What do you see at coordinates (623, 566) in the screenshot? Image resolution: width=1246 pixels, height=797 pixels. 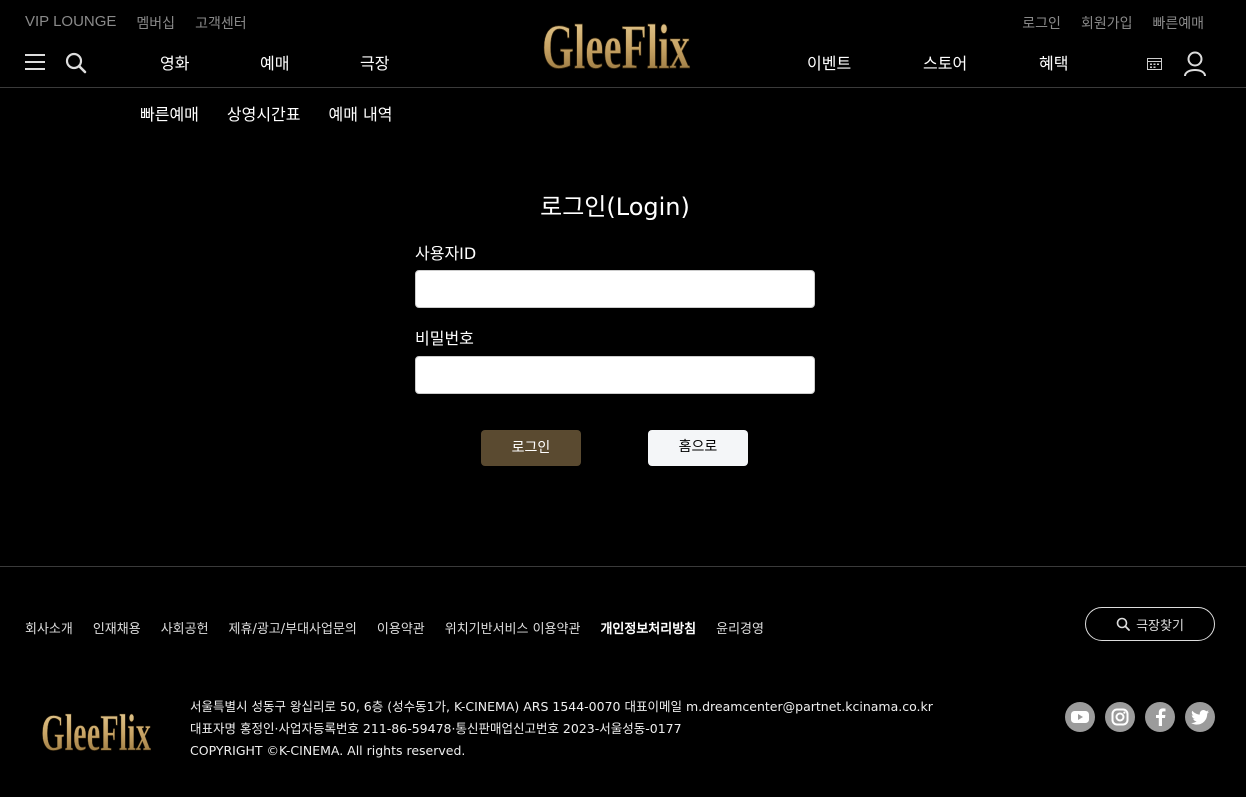 I see `footer-divider` at bounding box center [623, 566].